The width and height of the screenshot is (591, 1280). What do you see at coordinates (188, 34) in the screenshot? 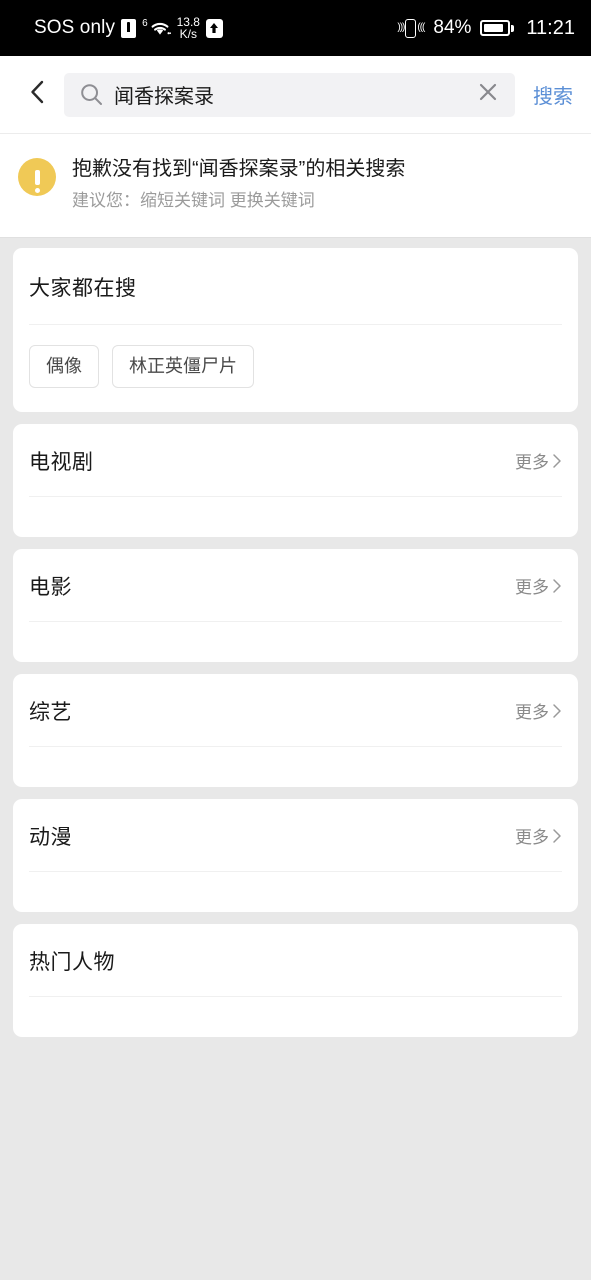
I see `network-speed-unit: K/s` at bounding box center [188, 34].